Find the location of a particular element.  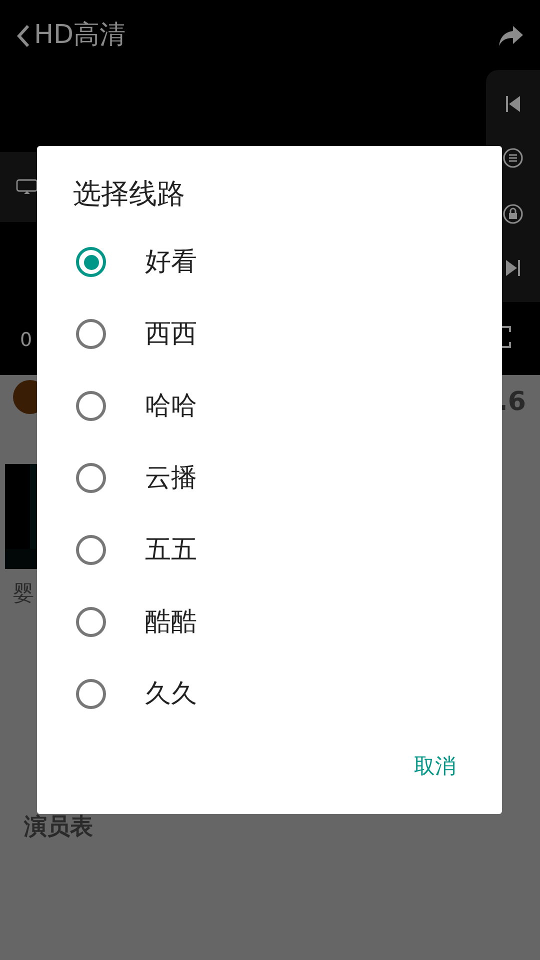

video-caption: 婴 is located at coordinates (23, 593).